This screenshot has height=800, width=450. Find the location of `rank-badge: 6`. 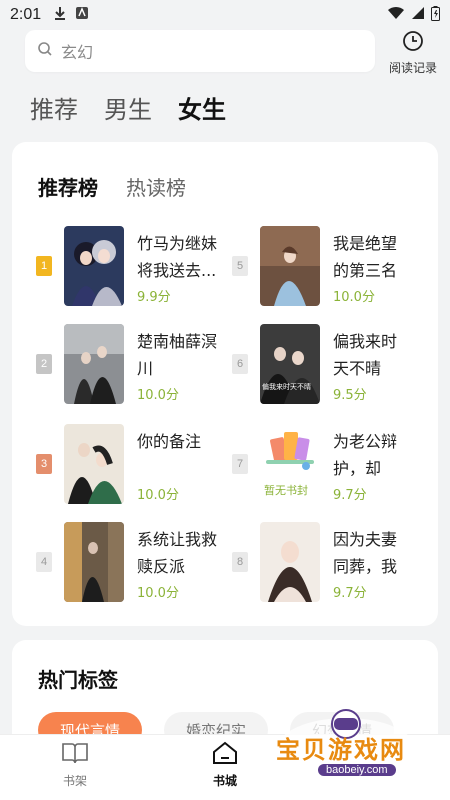

rank-badge: 6 is located at coordinates (240, 364).